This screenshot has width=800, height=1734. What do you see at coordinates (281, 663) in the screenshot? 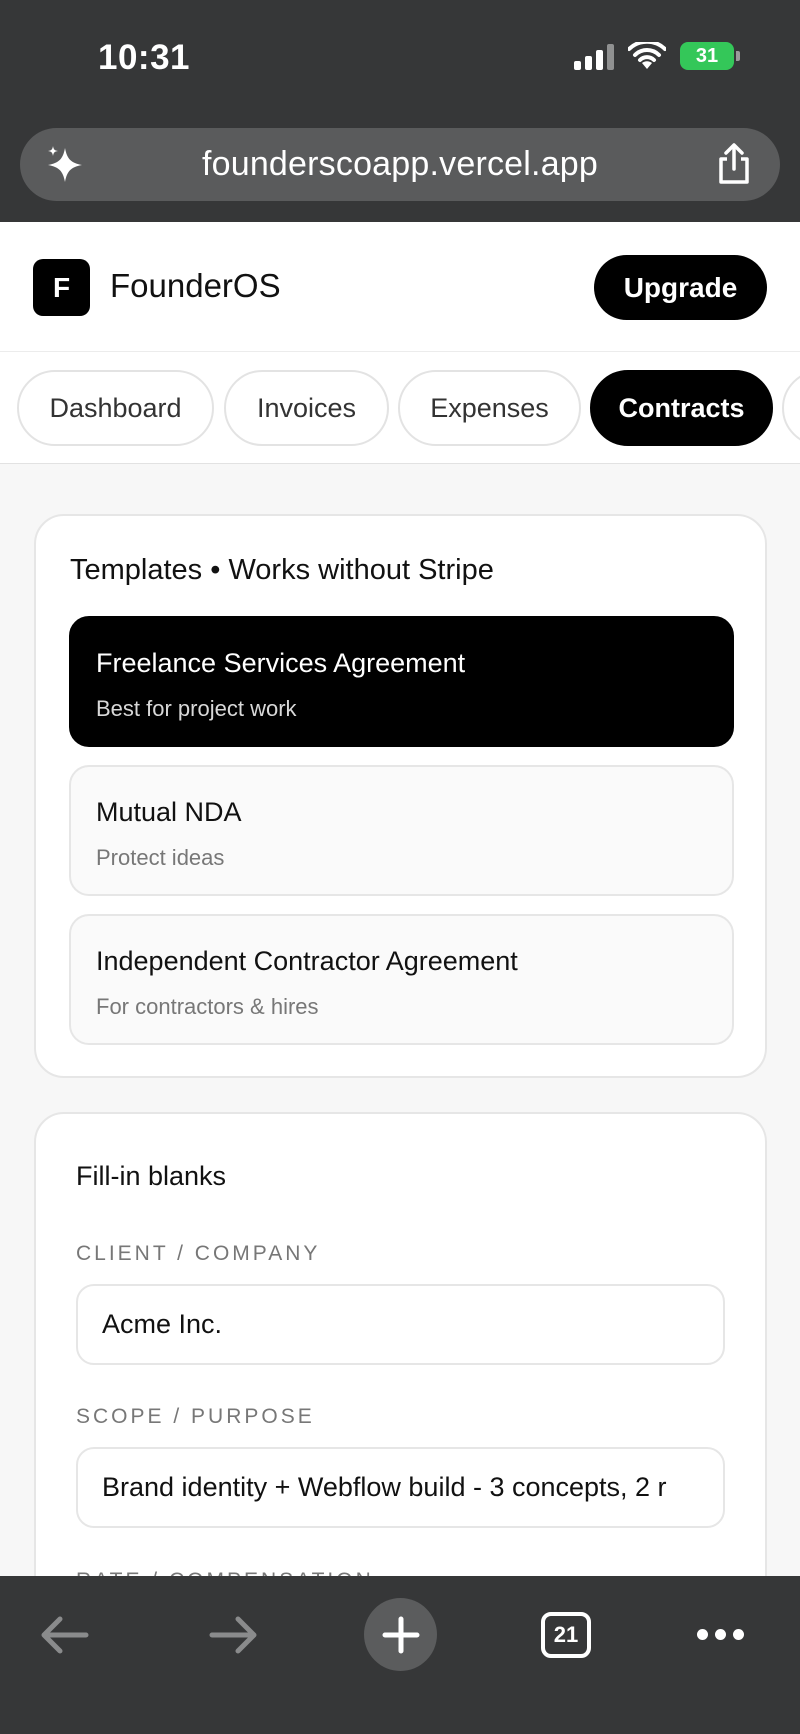
I see `template-name: Freelance Services Agreement` at bounding box center [281, 663].